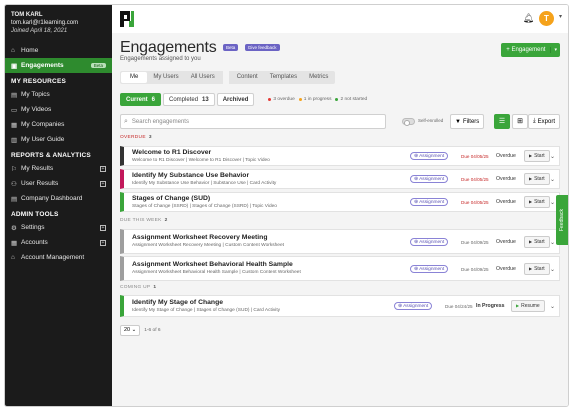  I want to click on sidebar-item-guide: ▥ My User Guide, so click(58, 139).